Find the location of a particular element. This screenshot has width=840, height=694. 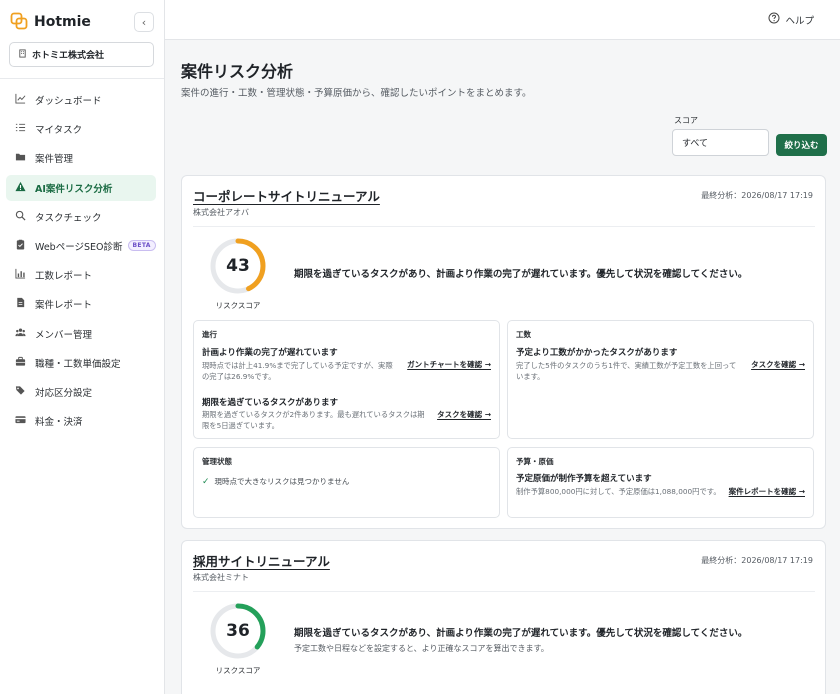

project-title-link: コーポレートサイトリニューアル is located at coordinates (286, 195).